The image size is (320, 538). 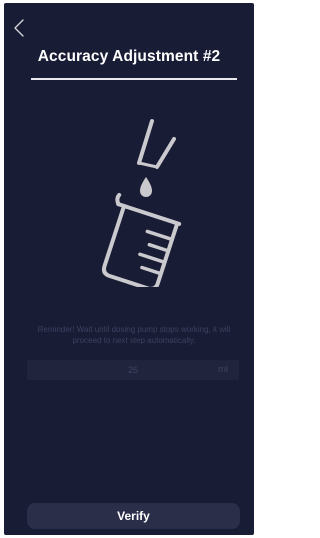 What do you see at coordinates (156, 144) in the screenshot?
I see `dropper-icon` at bounding box center [156, 144].